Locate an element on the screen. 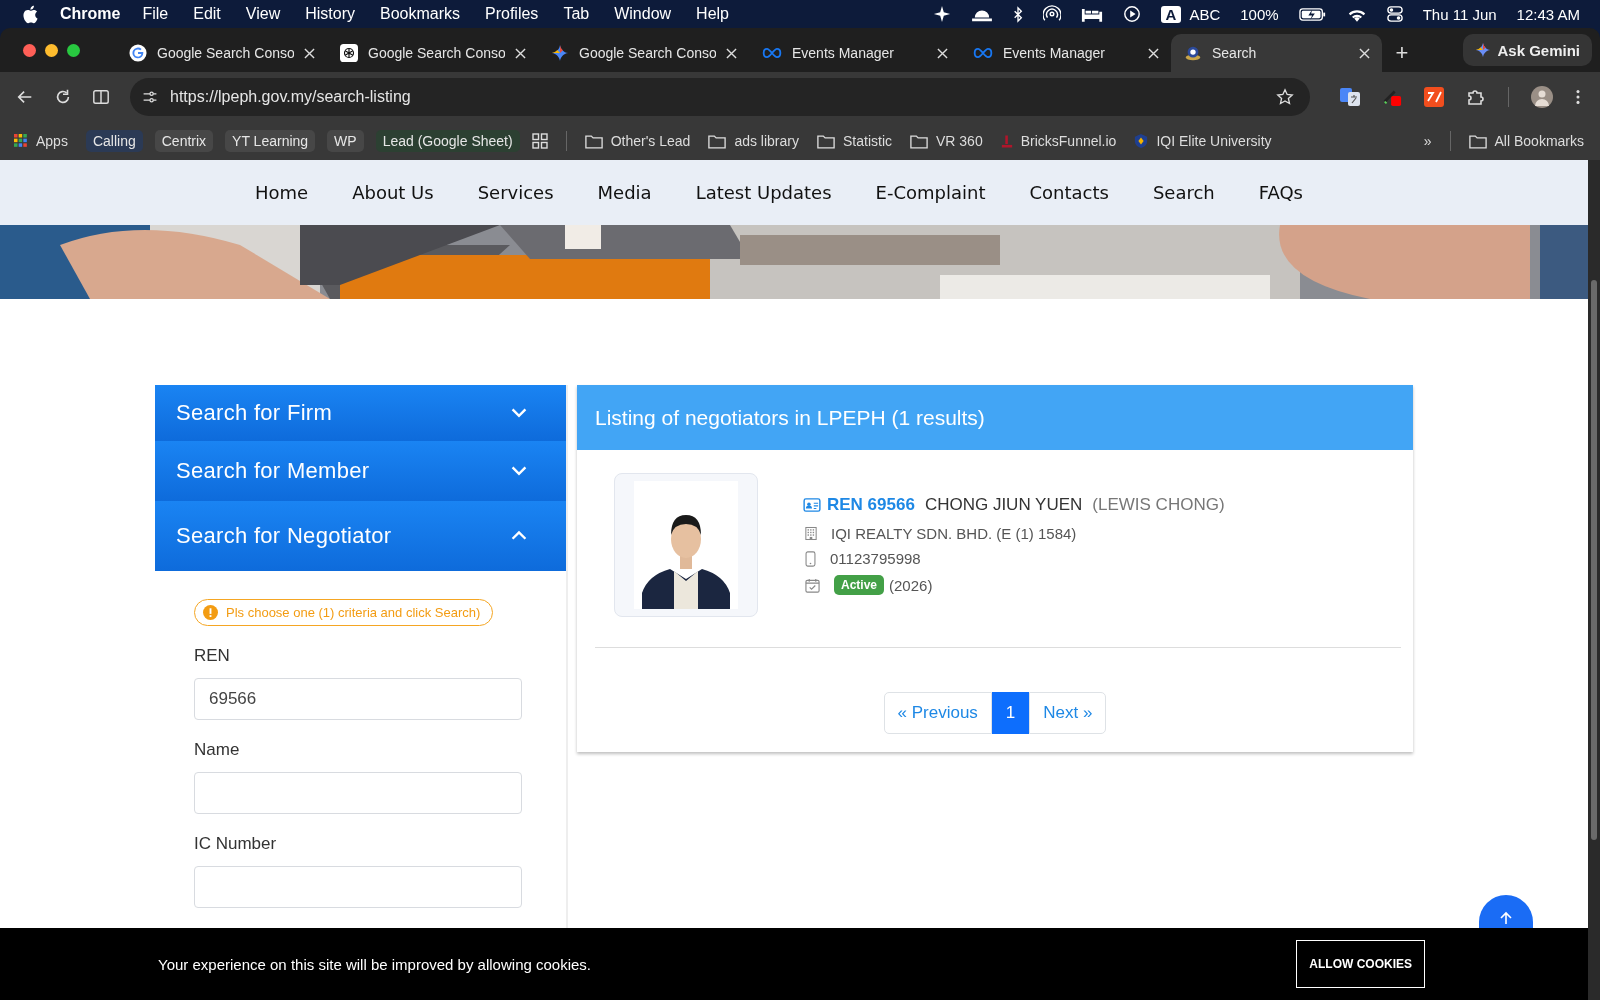 This screenshot has width=1600, height=1000. close-window-button is located at coordinates (29, 50).